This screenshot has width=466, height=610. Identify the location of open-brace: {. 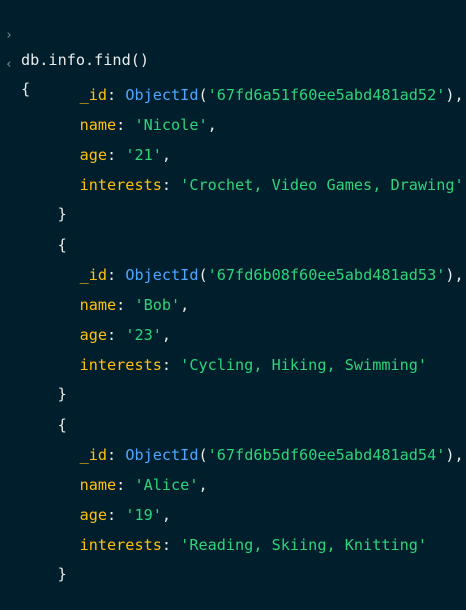
(26, 89).